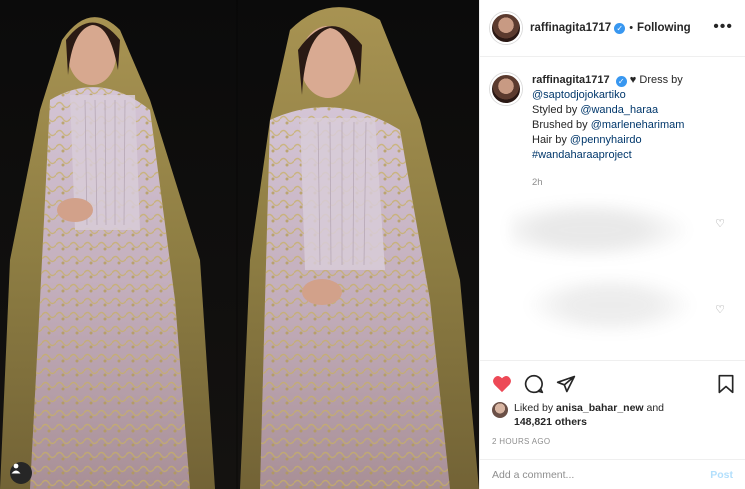 This screenshot has height=489, width=745. What do you see at coordinates (556, 110) in the screenshot?
I see `caption-line3-prefix: Styled by` at bounding box center [556, 110].